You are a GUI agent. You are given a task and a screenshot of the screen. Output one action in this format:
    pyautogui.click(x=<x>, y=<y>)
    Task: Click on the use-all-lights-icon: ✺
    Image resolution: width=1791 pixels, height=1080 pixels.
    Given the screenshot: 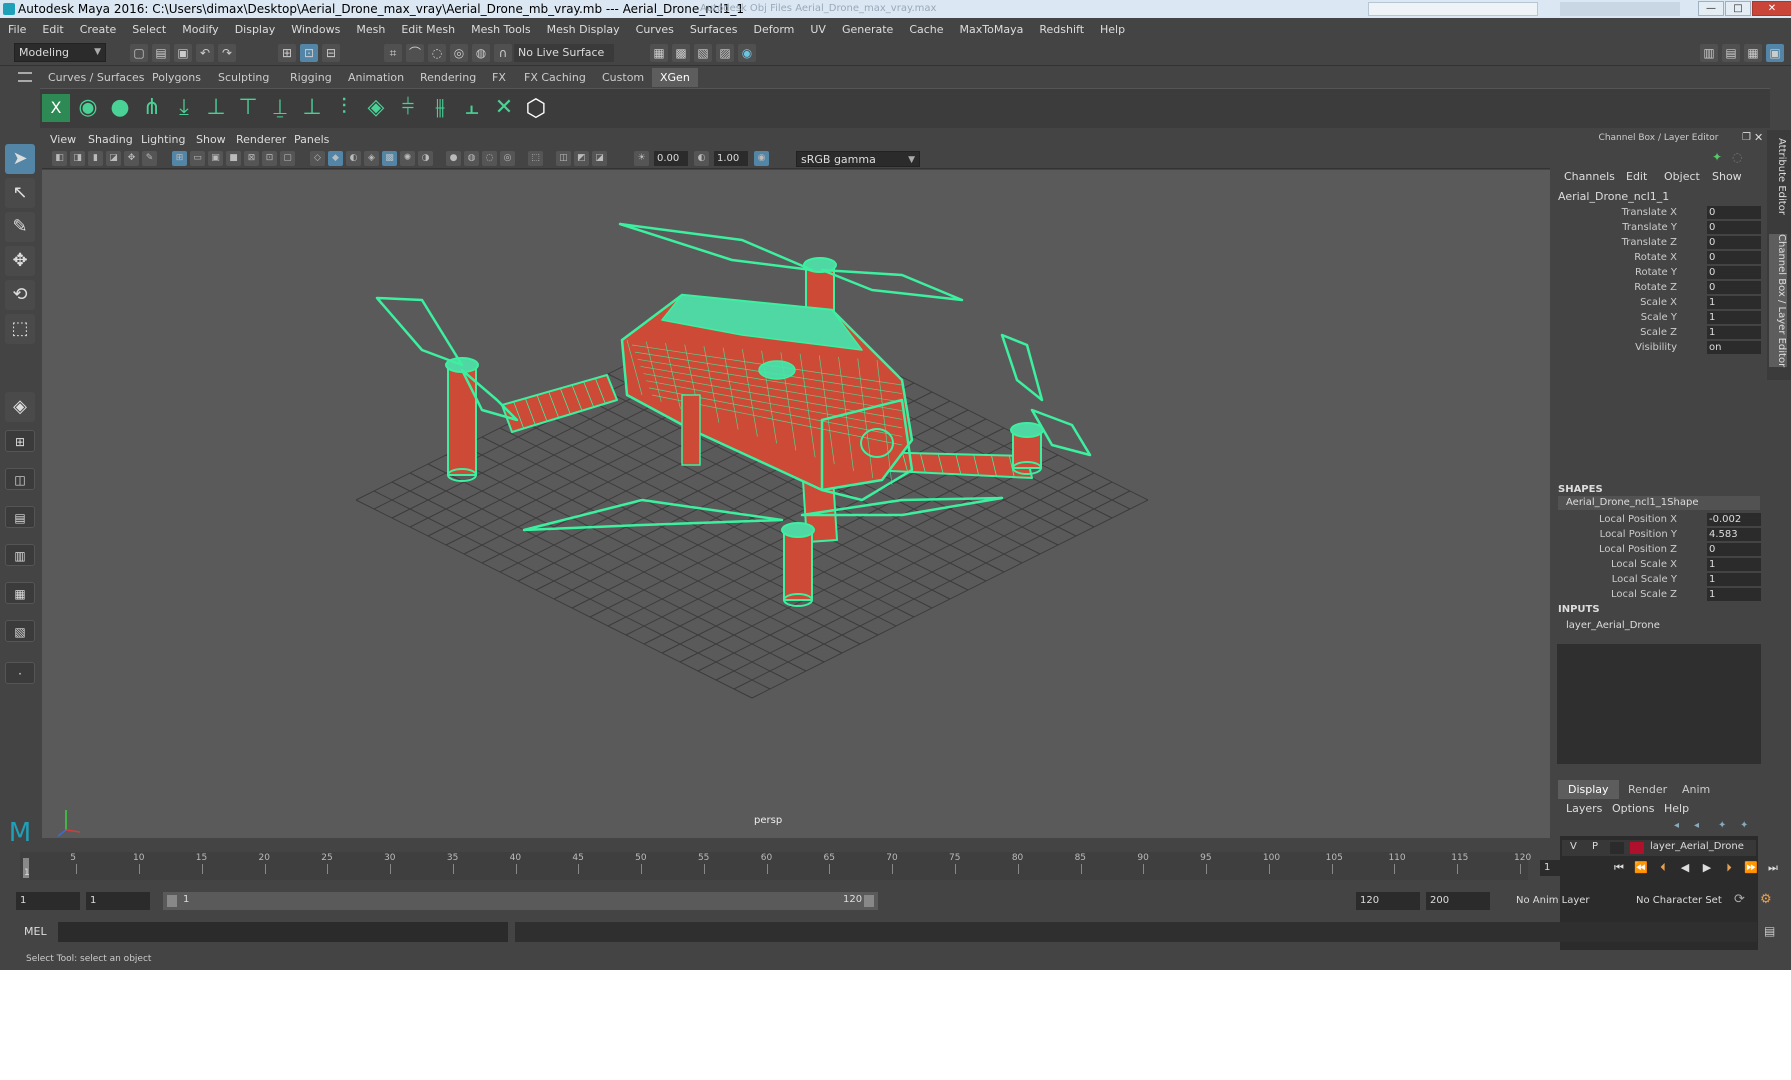 What is the action you would take?
    pyautogui.click(x=407, y=158)
    